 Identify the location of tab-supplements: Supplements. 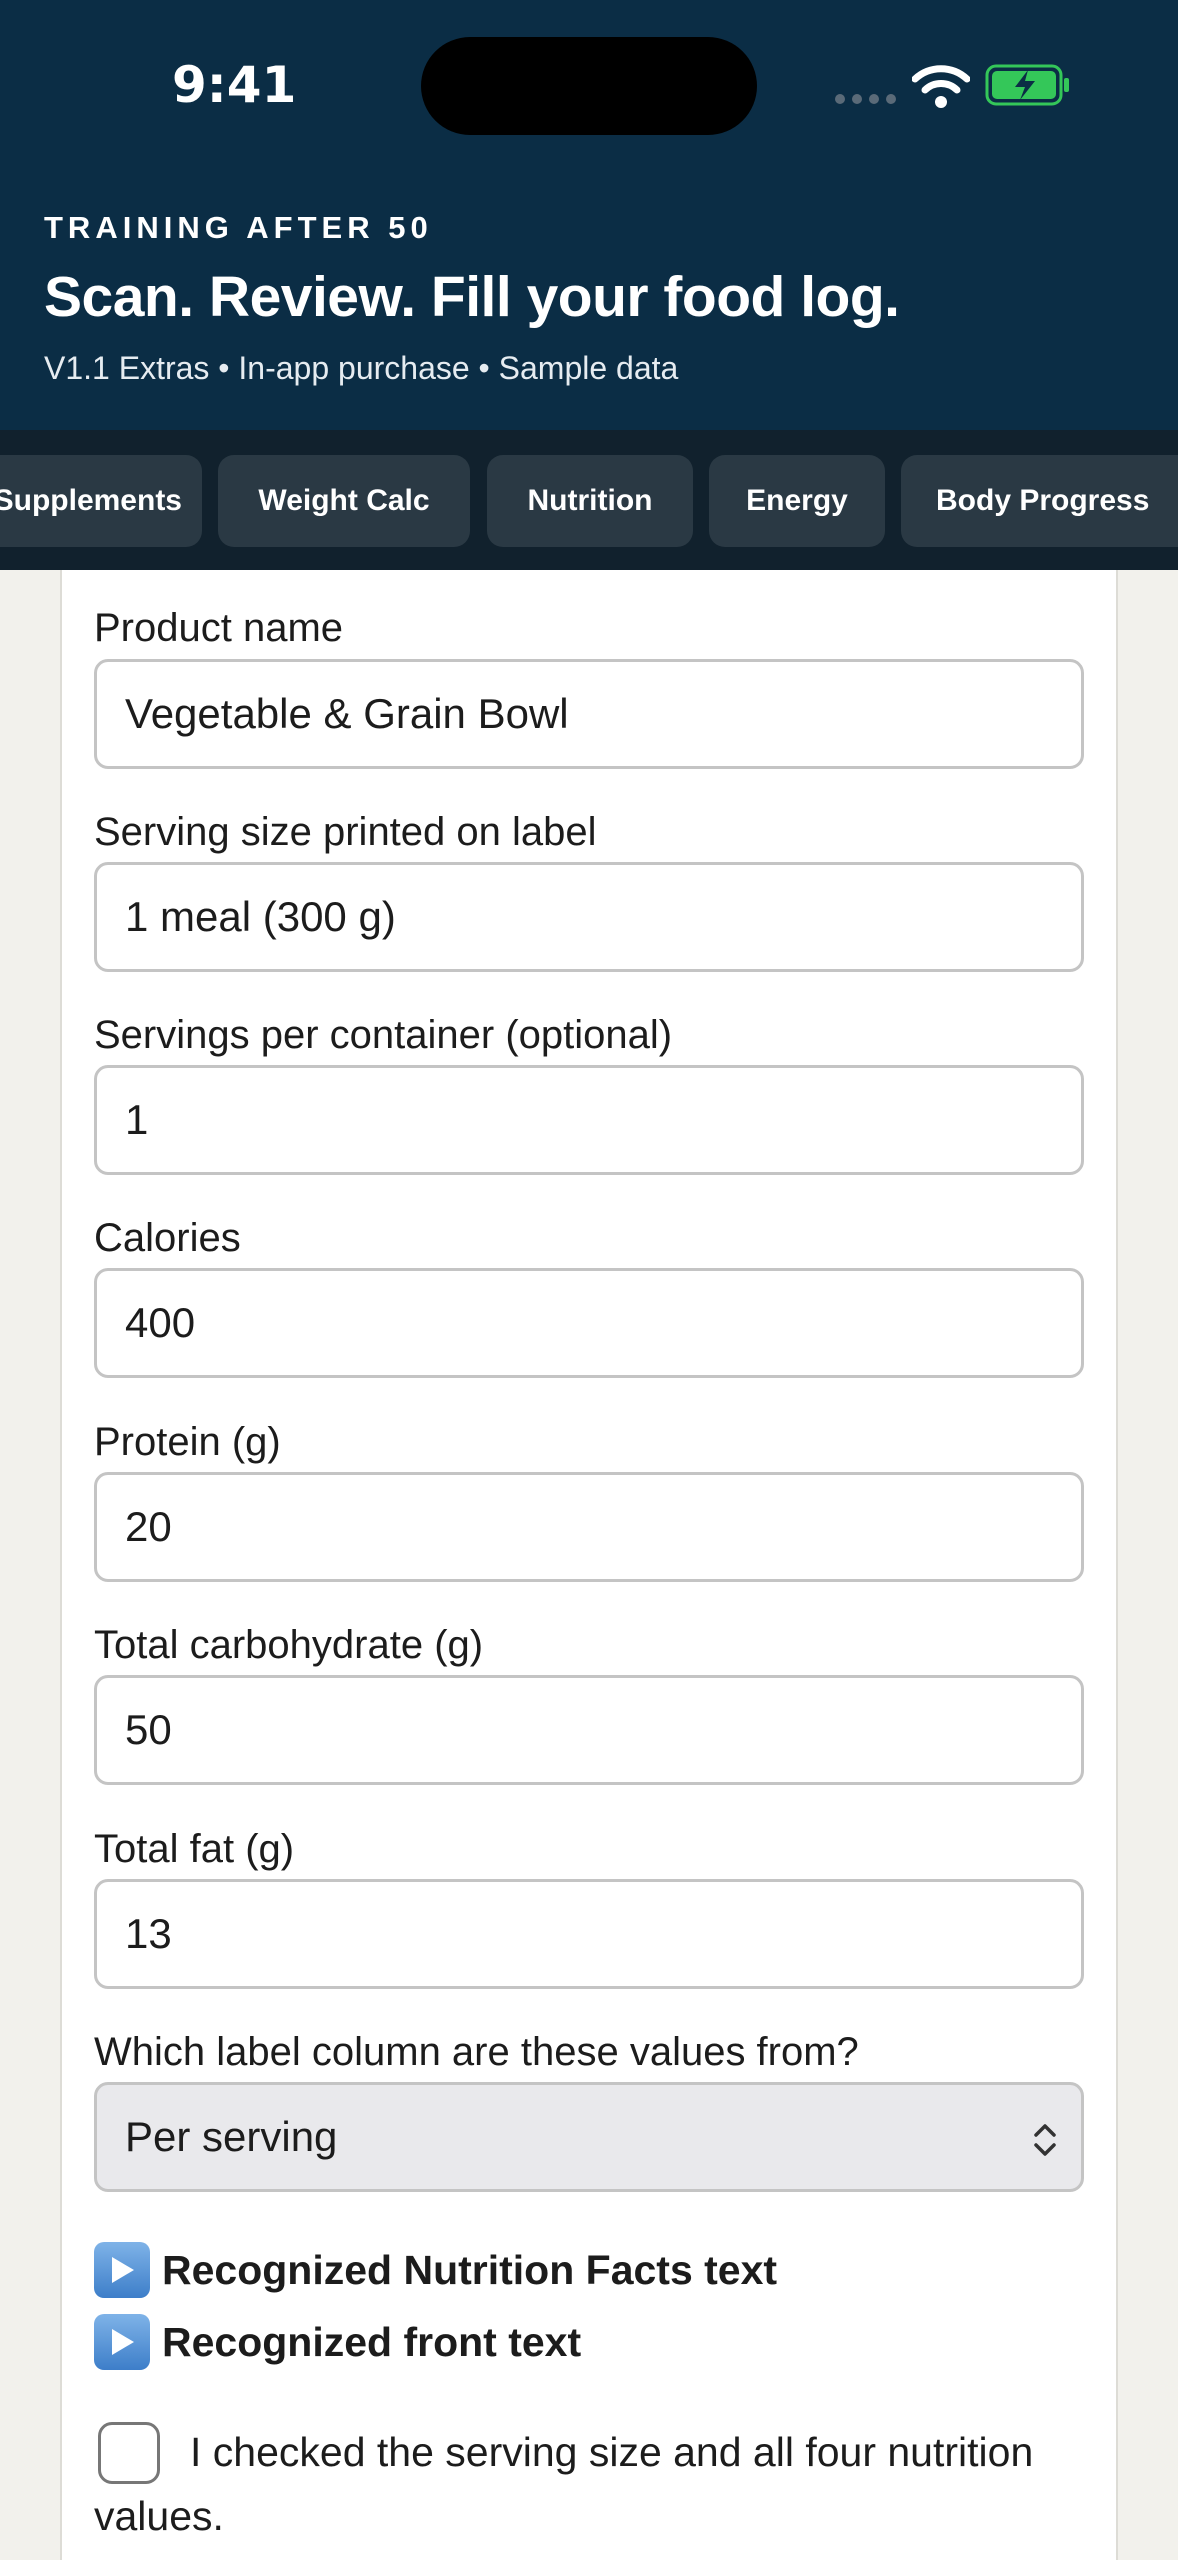
(101, 501).